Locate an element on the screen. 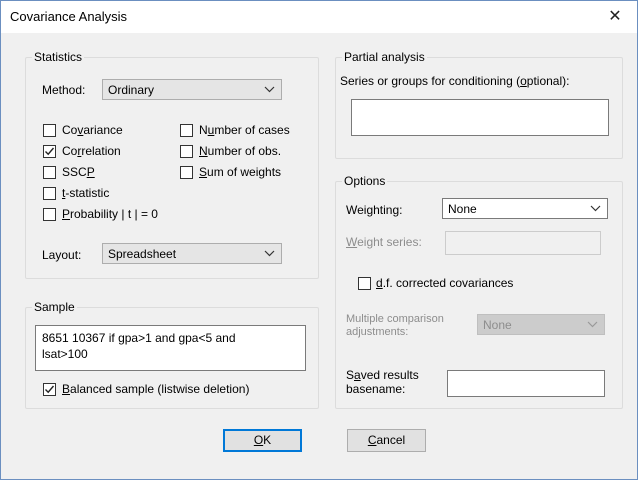 This screenshot has height=480, width=638. saved-results-label-2: basename: is located at coordinates (376, 389).